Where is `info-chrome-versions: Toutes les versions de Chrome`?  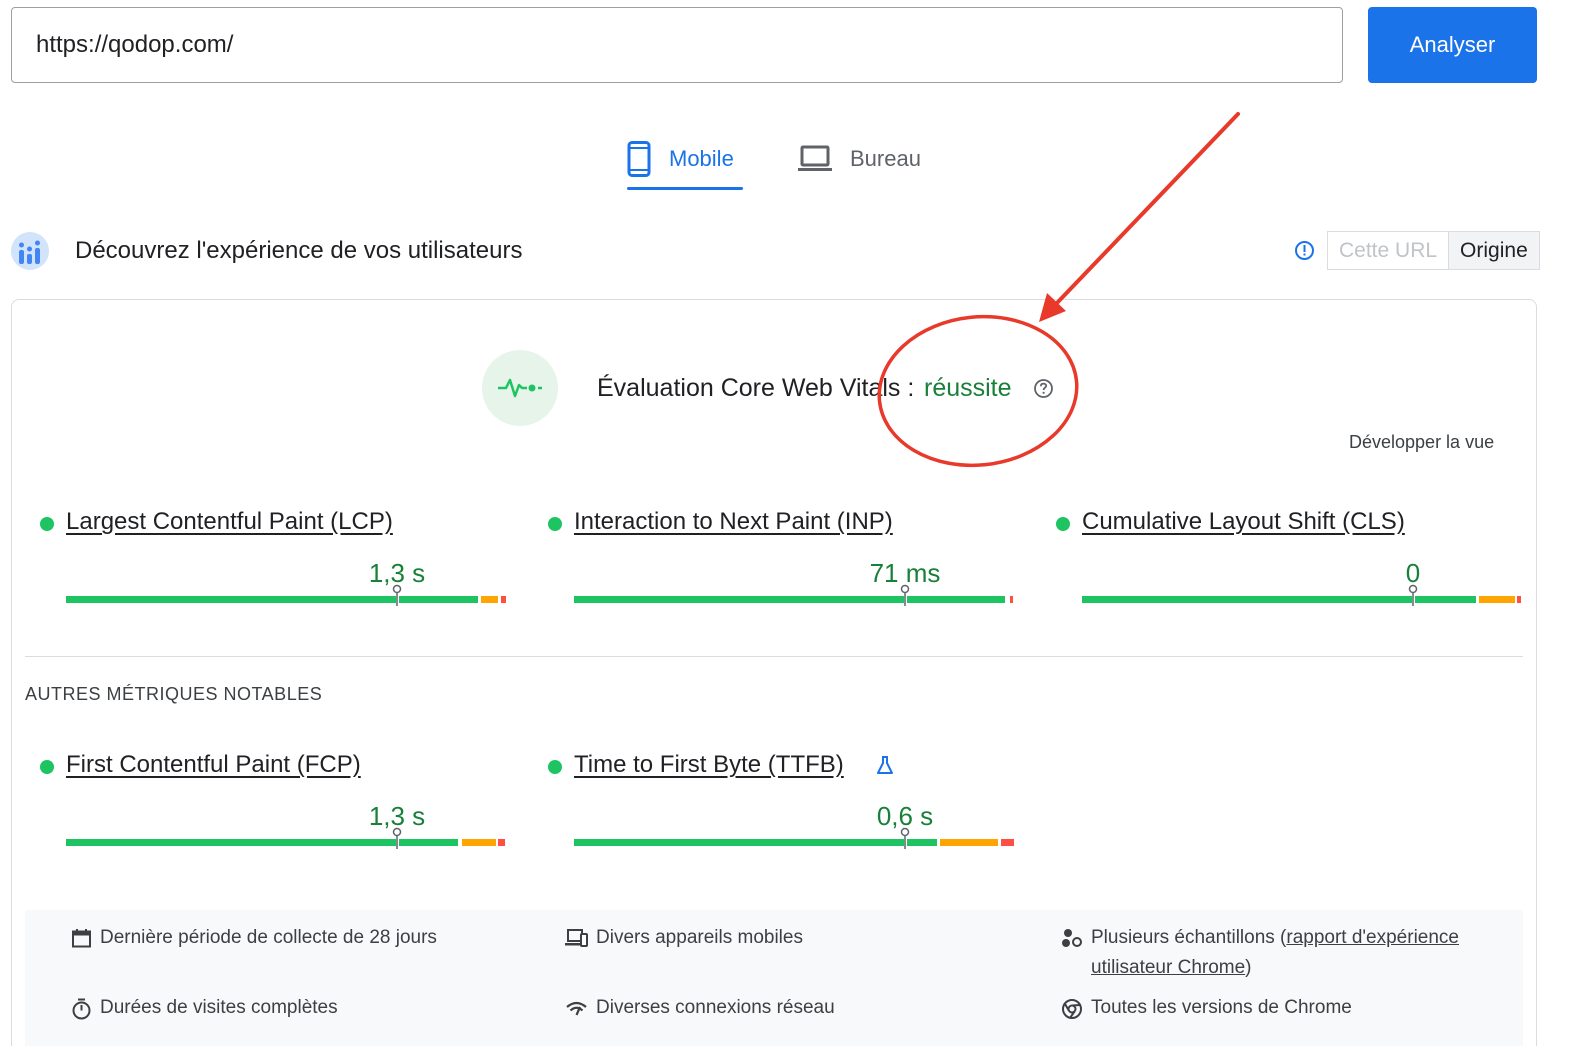
info-chrome-versions: Toutes les versions de Chrome is located at coordinates (1206, 1008).